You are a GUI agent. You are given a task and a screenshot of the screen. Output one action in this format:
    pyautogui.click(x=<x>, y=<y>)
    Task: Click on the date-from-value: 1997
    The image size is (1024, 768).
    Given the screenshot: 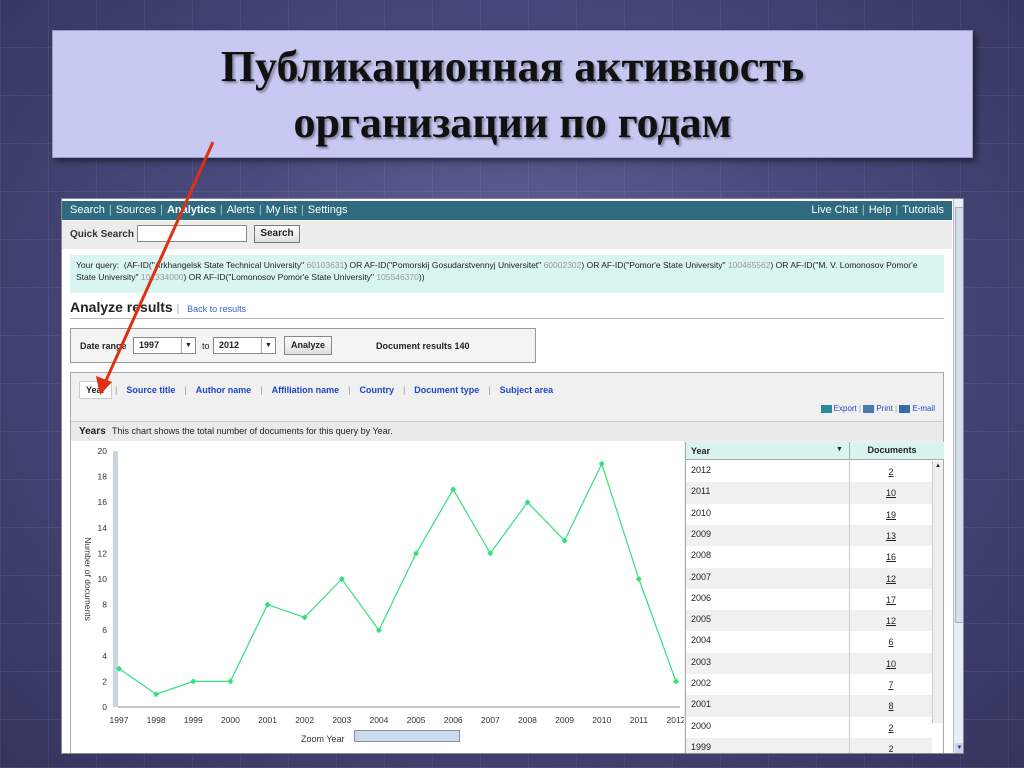 What is the action you would take?
    pyautogui.click(x=149, y=345)
    